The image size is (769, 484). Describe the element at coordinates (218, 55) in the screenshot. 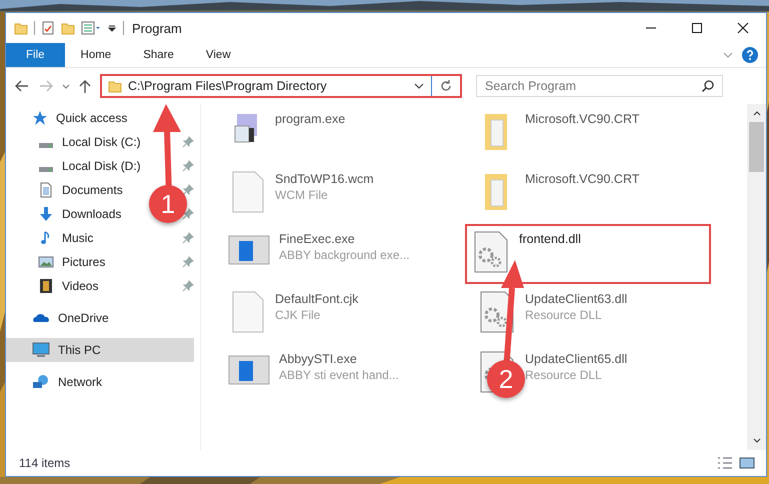

I see `ribbon-tab: View` at that location.